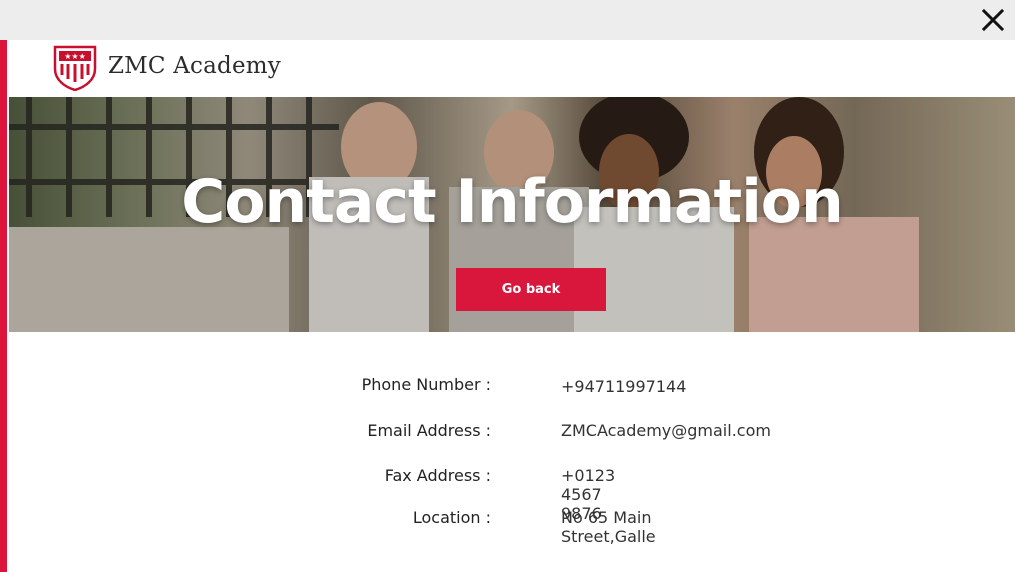  What do you see at coordinates (3, 306) in the screenshot?
I see `left-accent-bar` at bounding box center [3, 306].